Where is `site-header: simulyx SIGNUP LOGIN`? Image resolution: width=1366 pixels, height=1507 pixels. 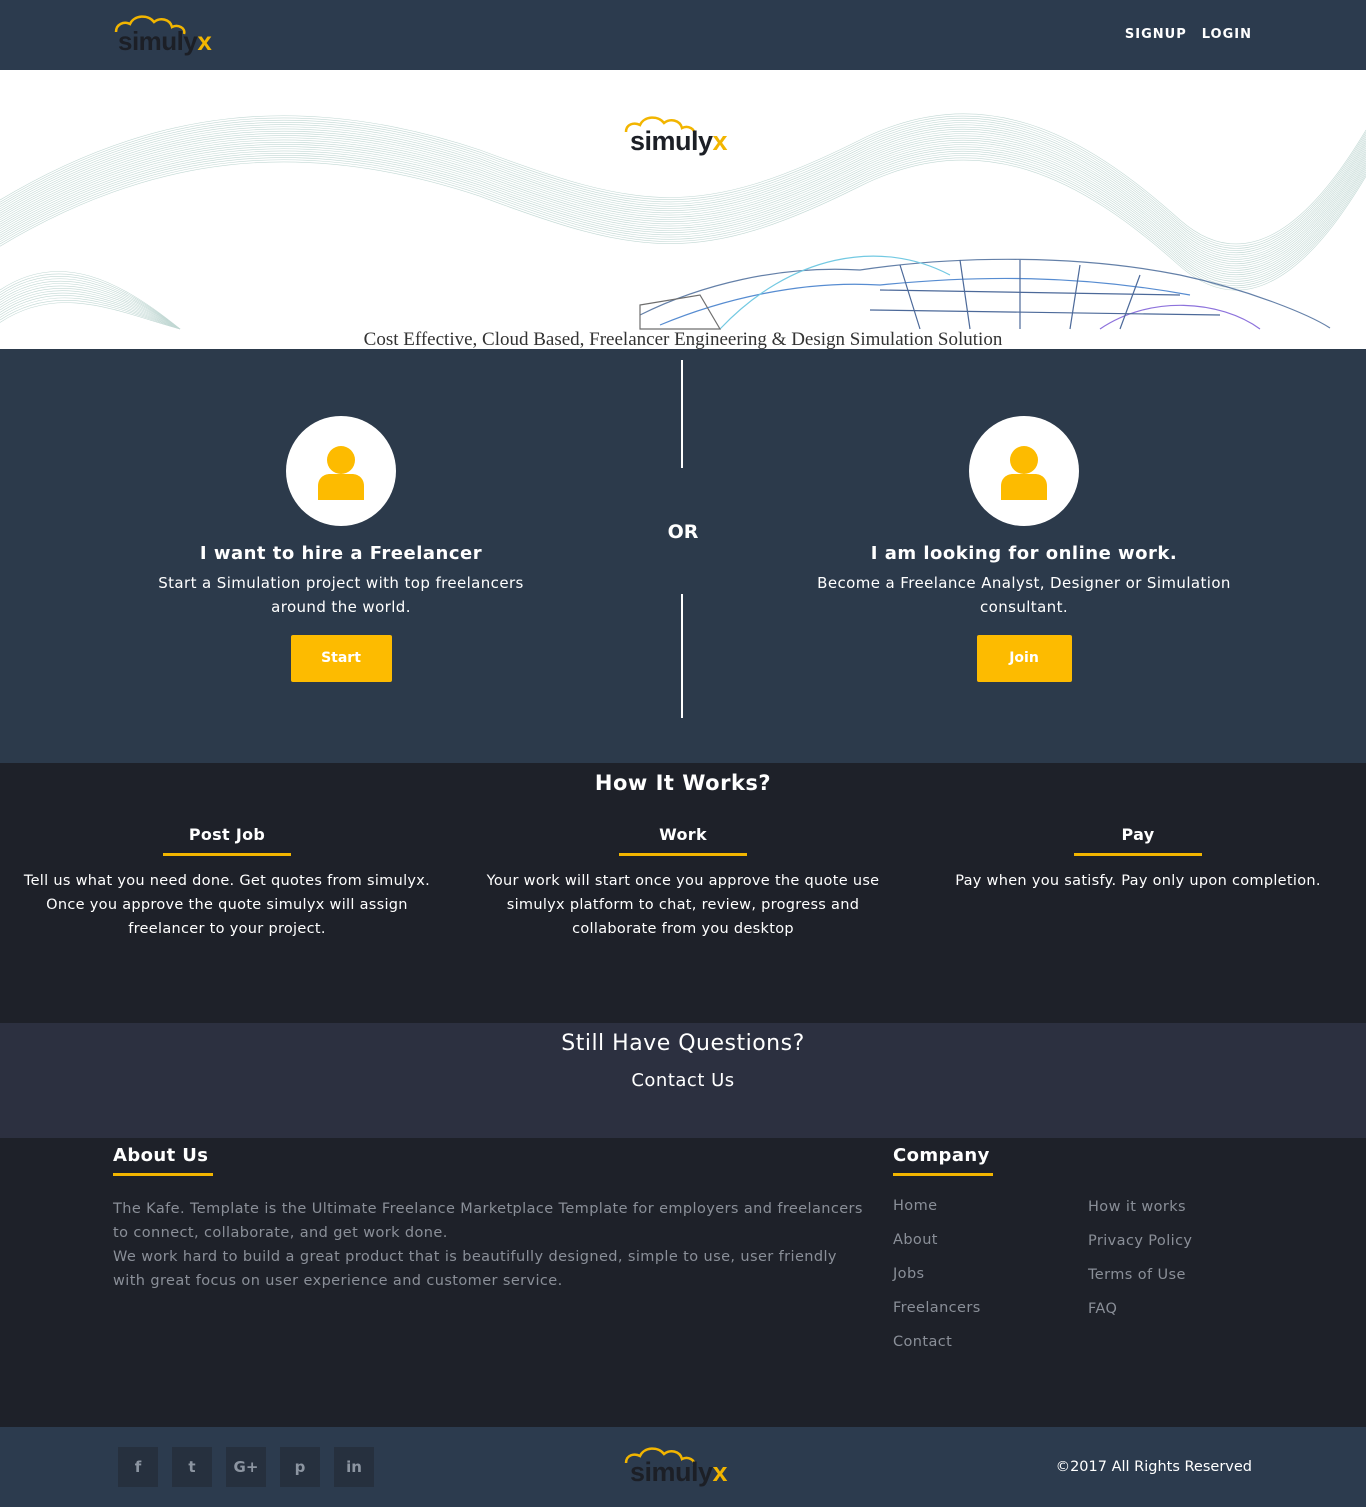 site-header: simulyx SIGNUP LOGIN is located at coordinates (683, 35).